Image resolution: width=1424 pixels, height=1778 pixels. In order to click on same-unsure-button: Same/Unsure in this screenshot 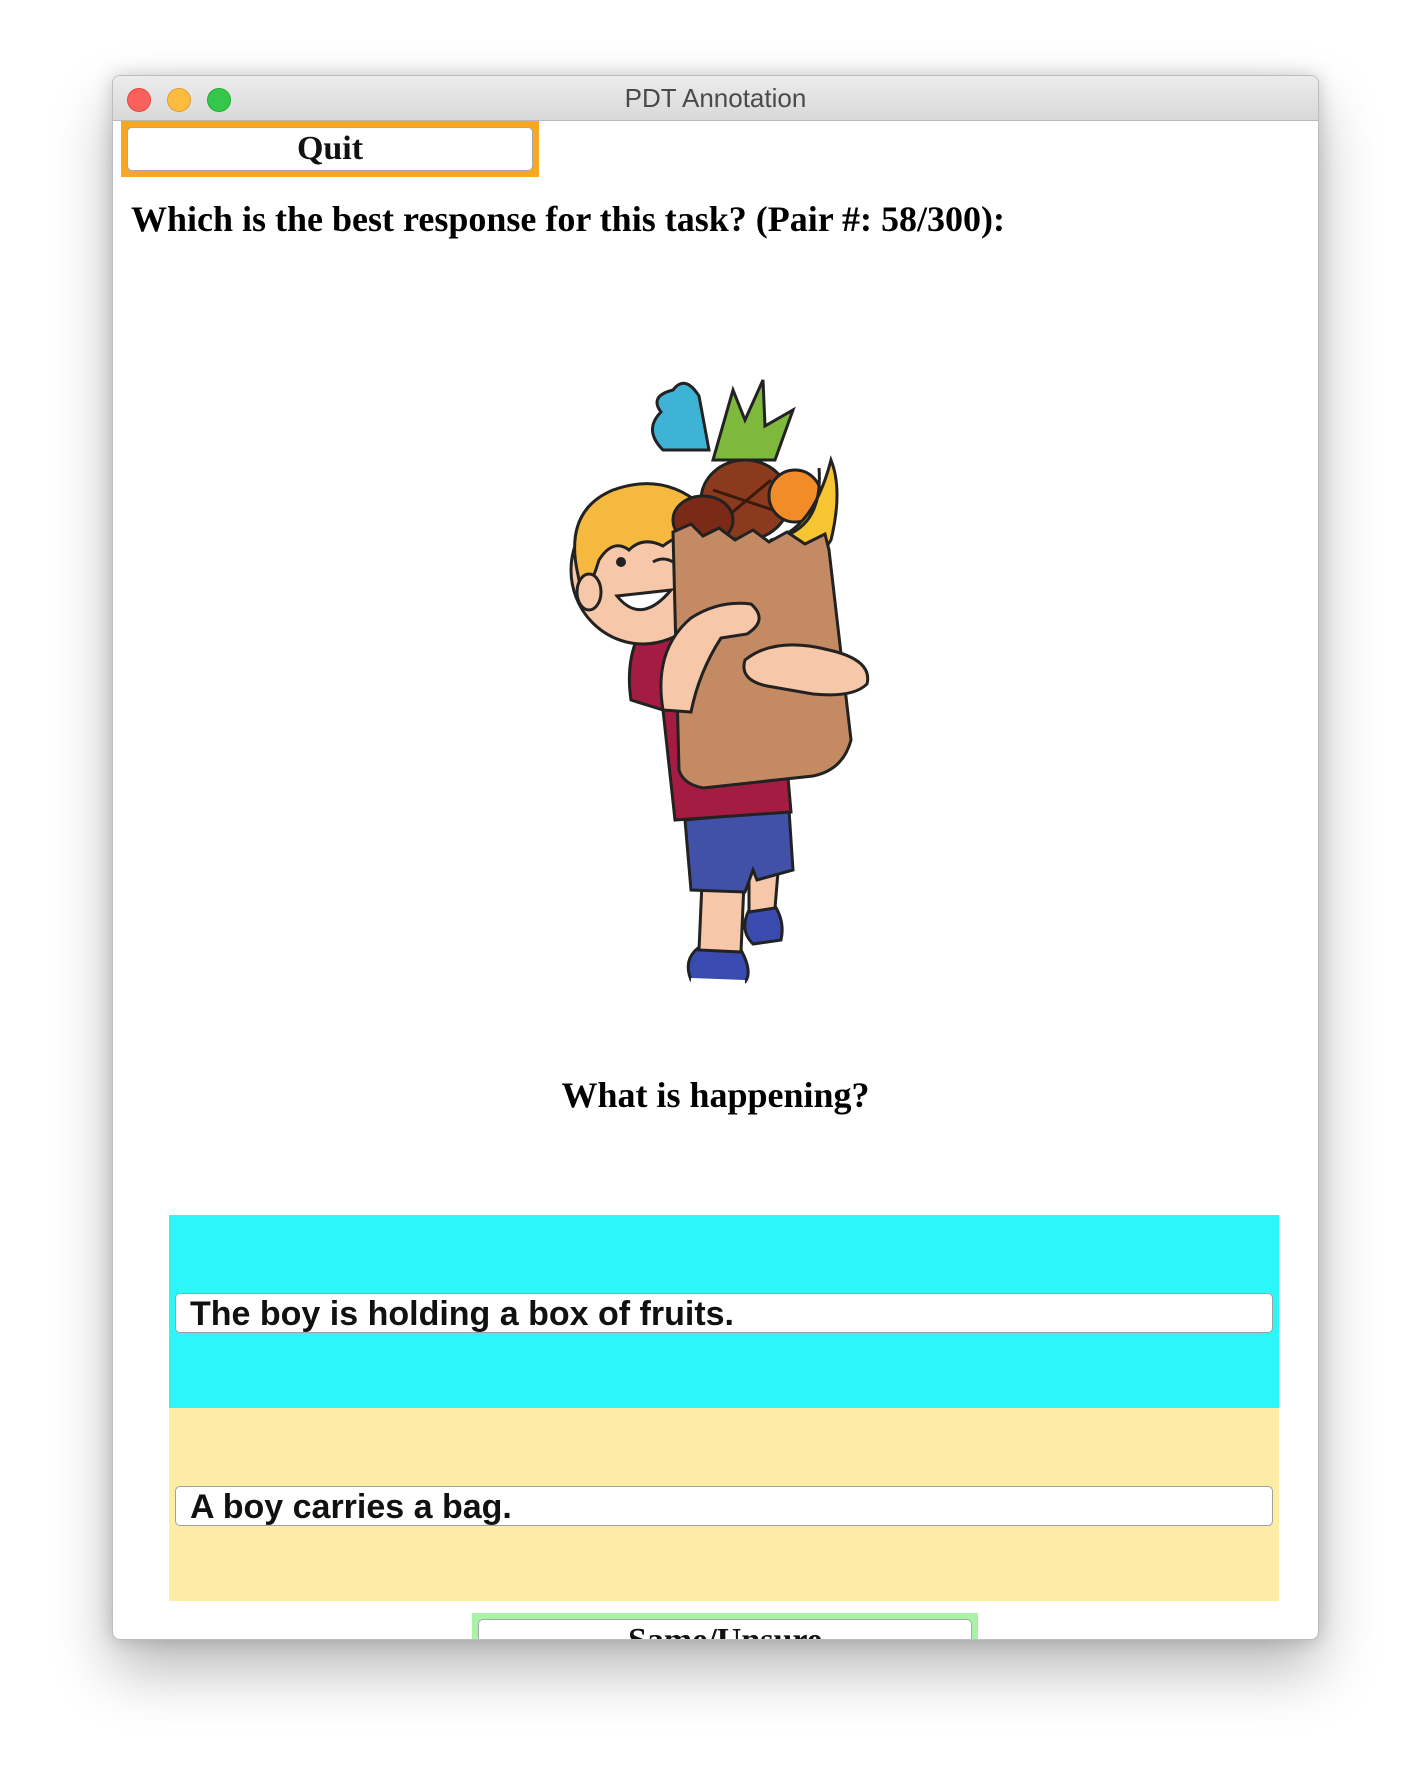, I will do `click(725, 1629)`.